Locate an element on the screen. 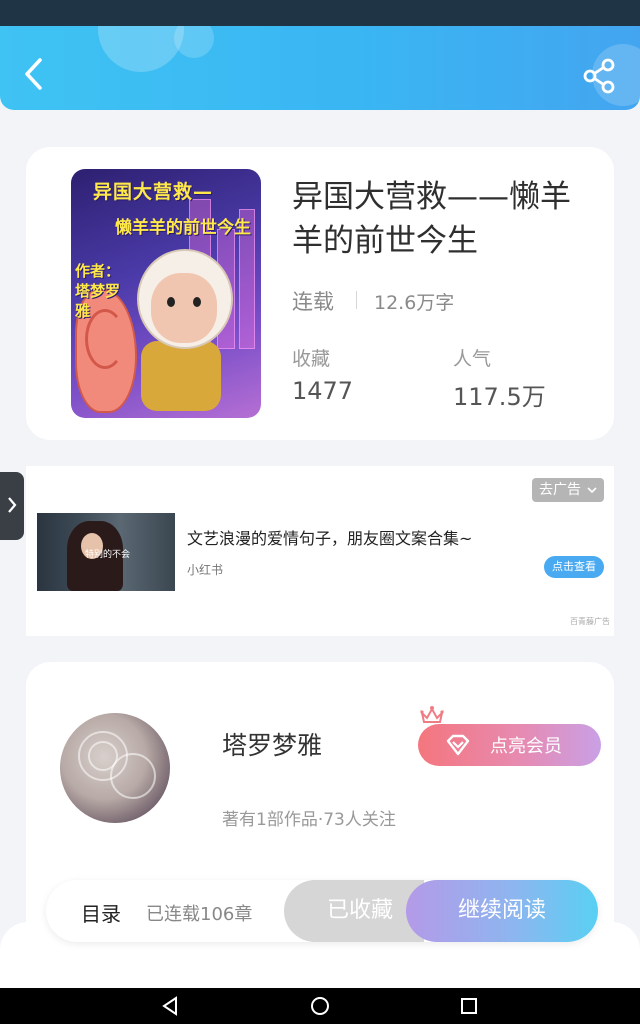 The image size is (640, 1024). author-stats: 著有1部作品·73人关注 is located at coordinates (309, 820).